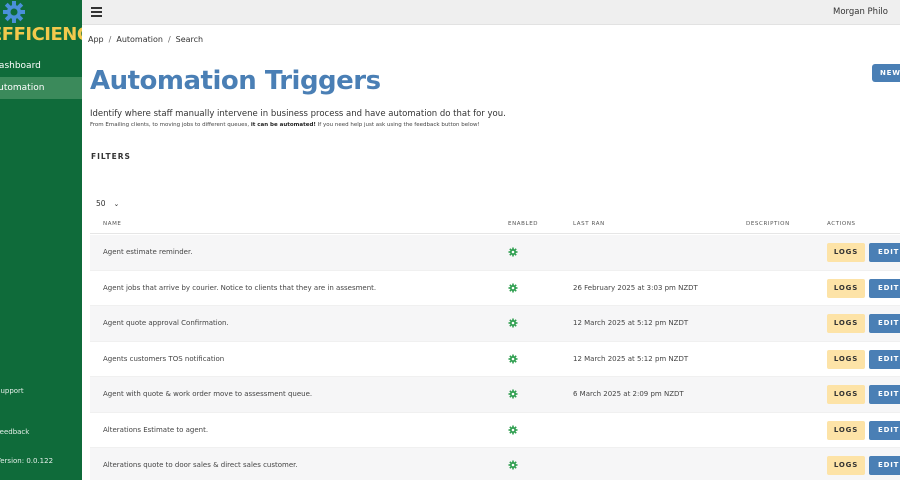 The width and height of the screenshot is (900, 480). I want to click on breadcrumb-app: App, so click(96, 39).